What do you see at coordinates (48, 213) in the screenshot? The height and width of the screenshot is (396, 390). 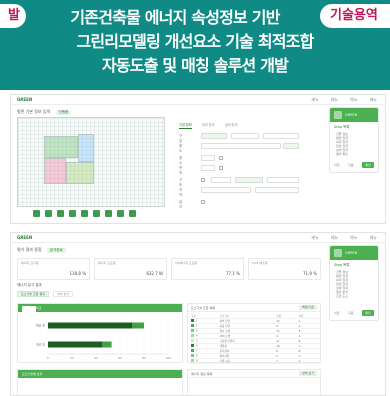 I see `draw-tool-icon` at bounding box center [48, 213].